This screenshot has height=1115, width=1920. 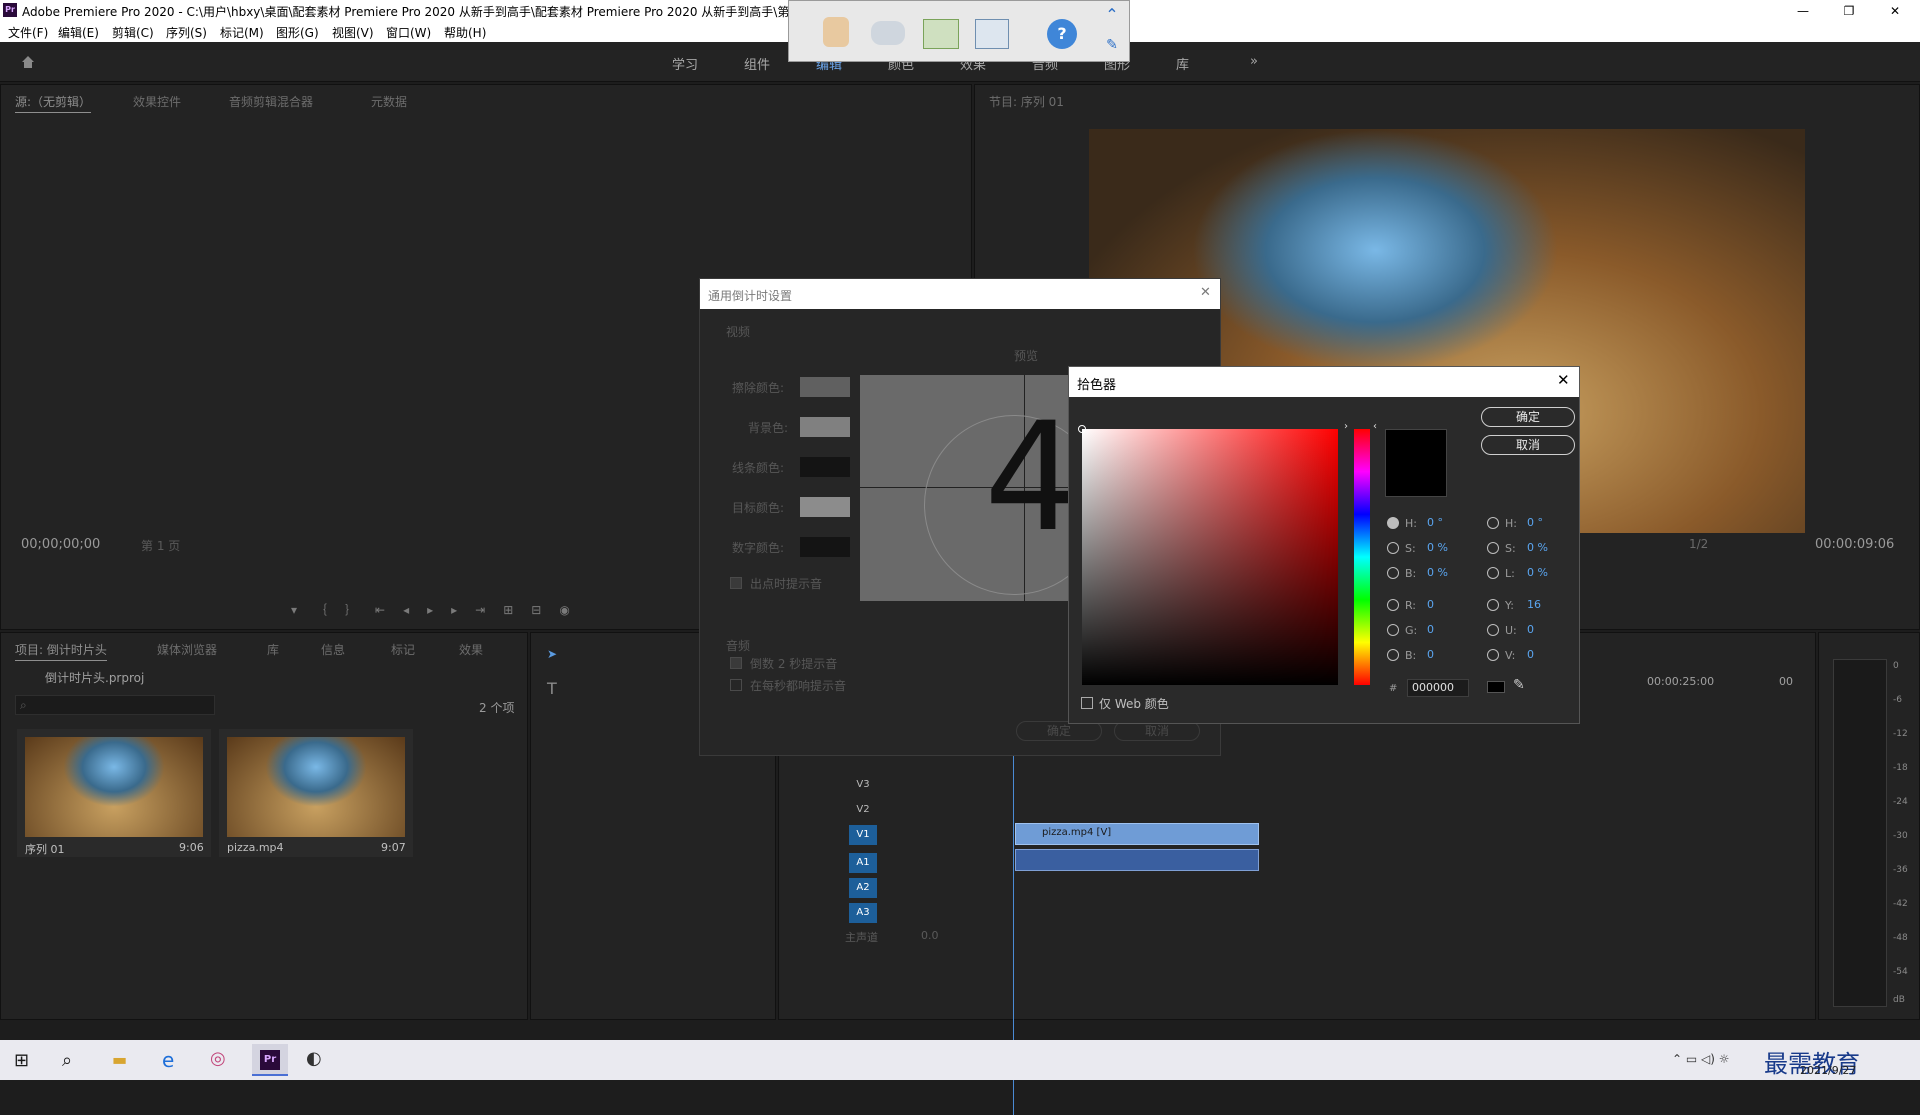 I want to click on track-header: A3, so click(x=863, y=913).